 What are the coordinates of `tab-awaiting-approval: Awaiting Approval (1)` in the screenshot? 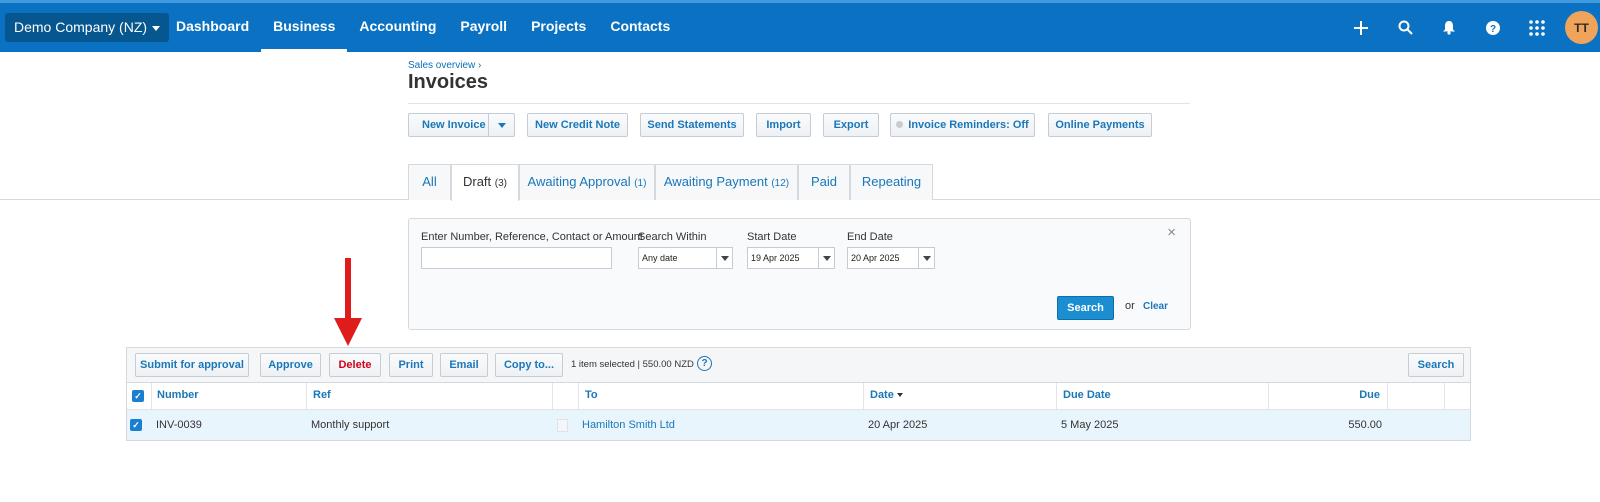 It's located at (587, 182).